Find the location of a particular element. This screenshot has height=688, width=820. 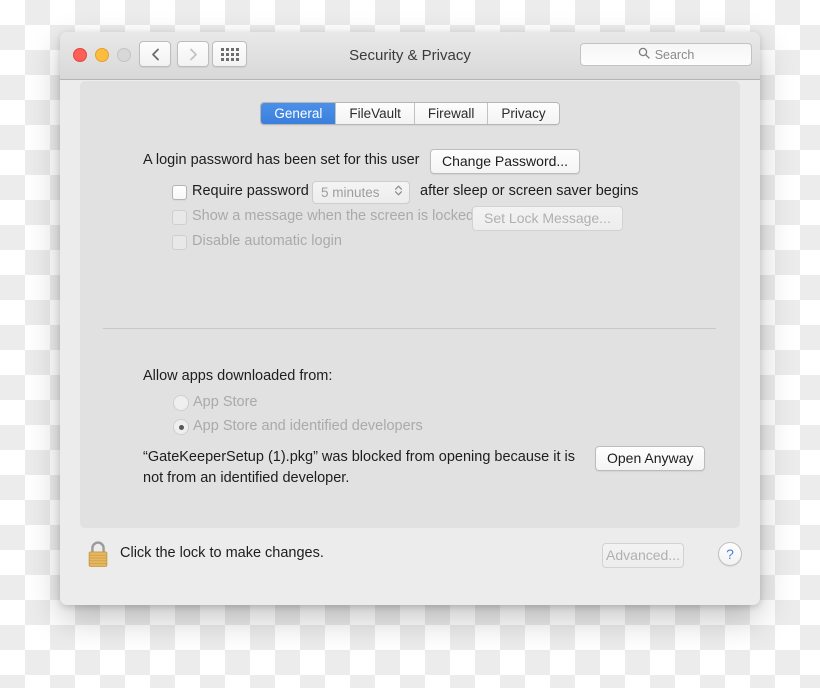

require-password-checkbox is located at coordinates (179, 192).